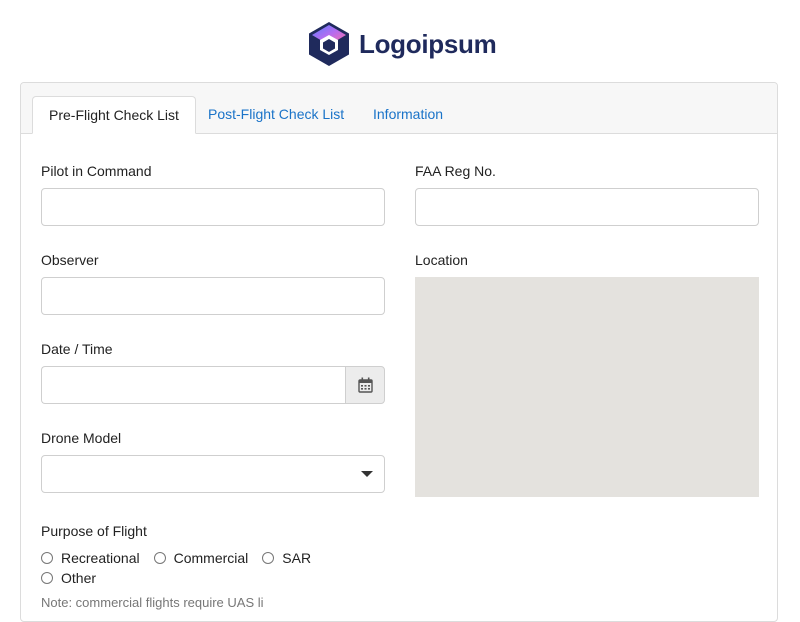  I want to click on radio-recreational-label: Recreational, so click(100, 558).